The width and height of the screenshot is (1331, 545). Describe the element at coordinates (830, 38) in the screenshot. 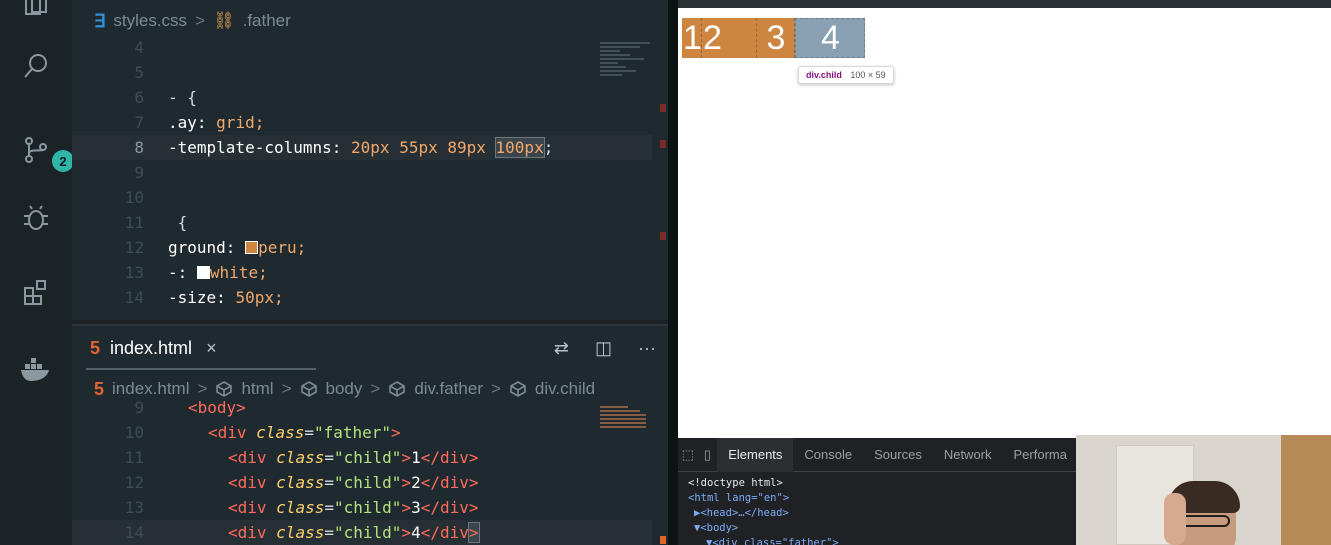

I see `selected-child-cell: 4` at that location.